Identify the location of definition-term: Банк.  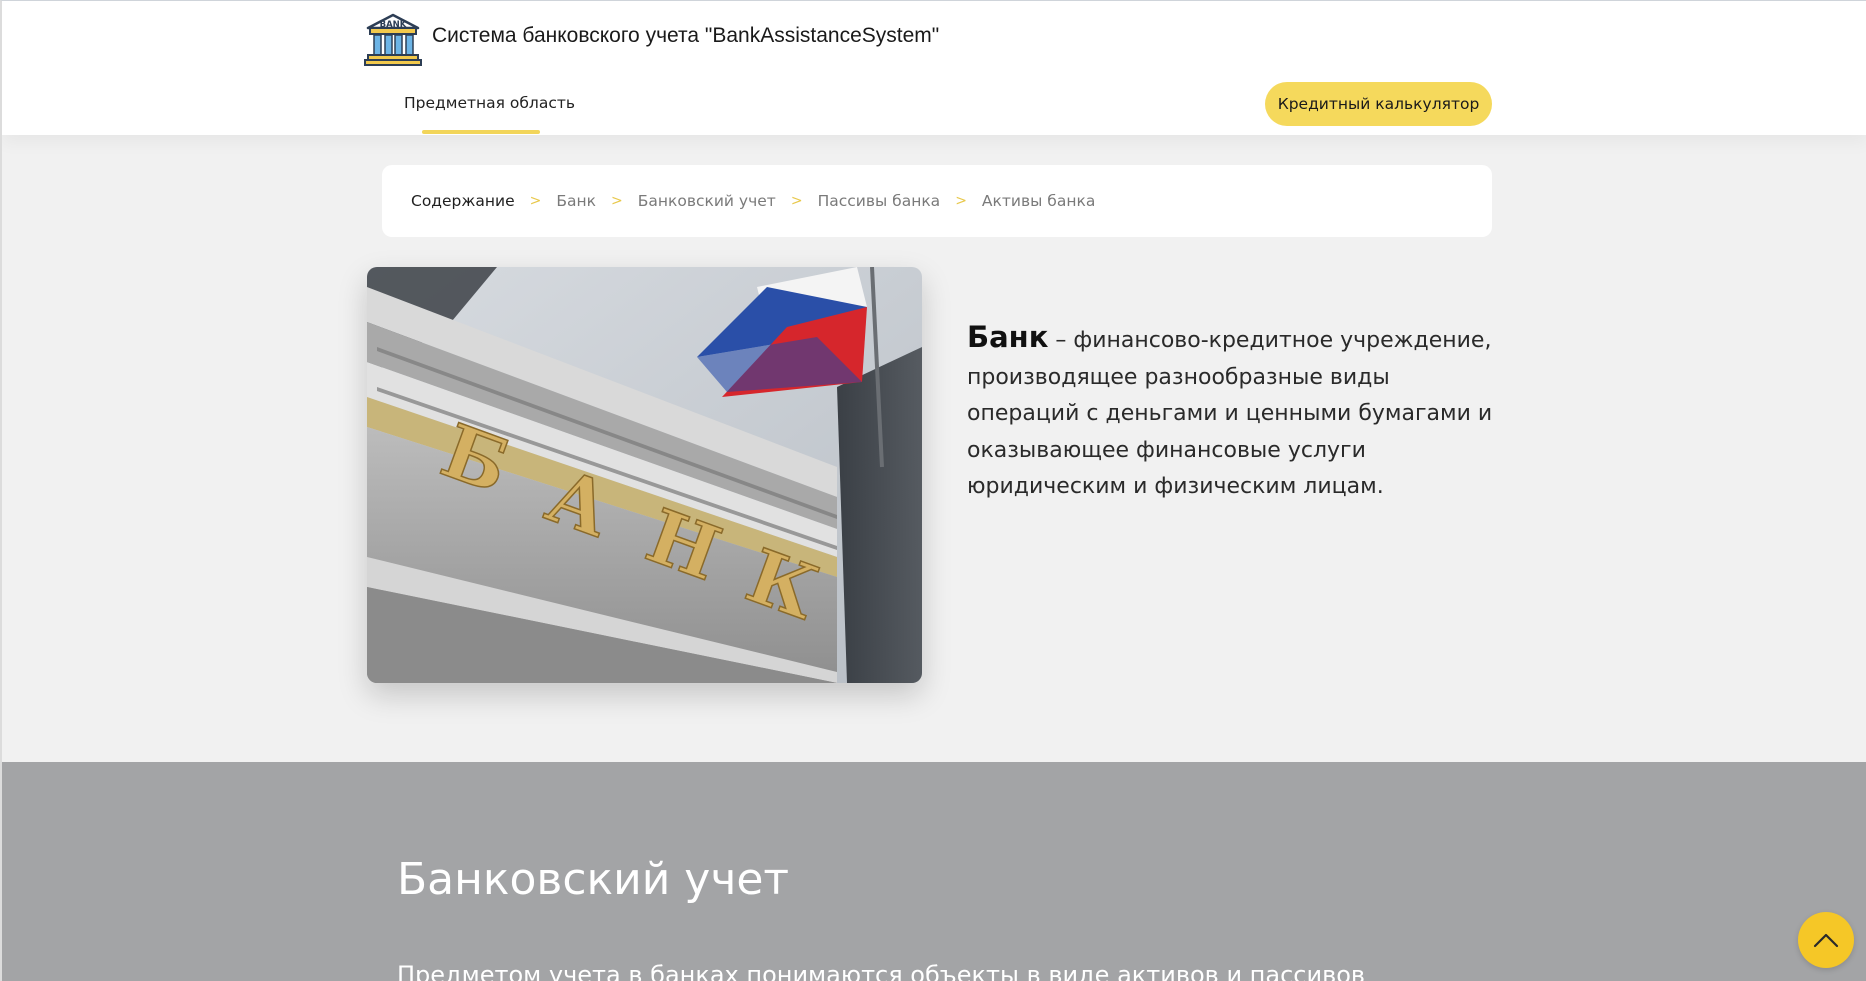
(1008, 337).